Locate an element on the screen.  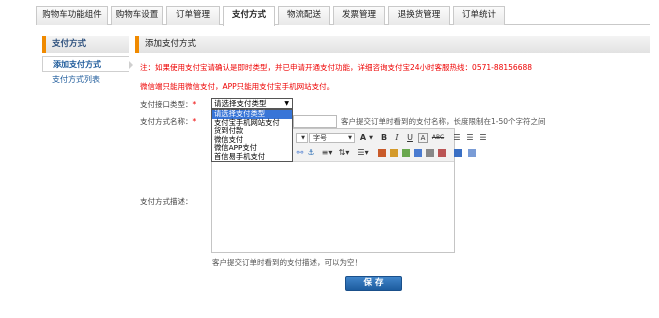
font-color-button: A is located at coordinates (423, 138).